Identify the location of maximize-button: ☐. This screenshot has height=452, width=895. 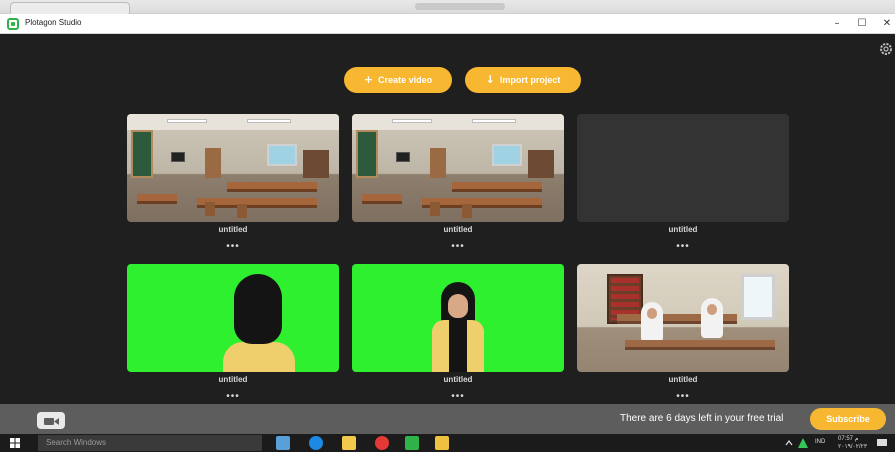
(862, 24).